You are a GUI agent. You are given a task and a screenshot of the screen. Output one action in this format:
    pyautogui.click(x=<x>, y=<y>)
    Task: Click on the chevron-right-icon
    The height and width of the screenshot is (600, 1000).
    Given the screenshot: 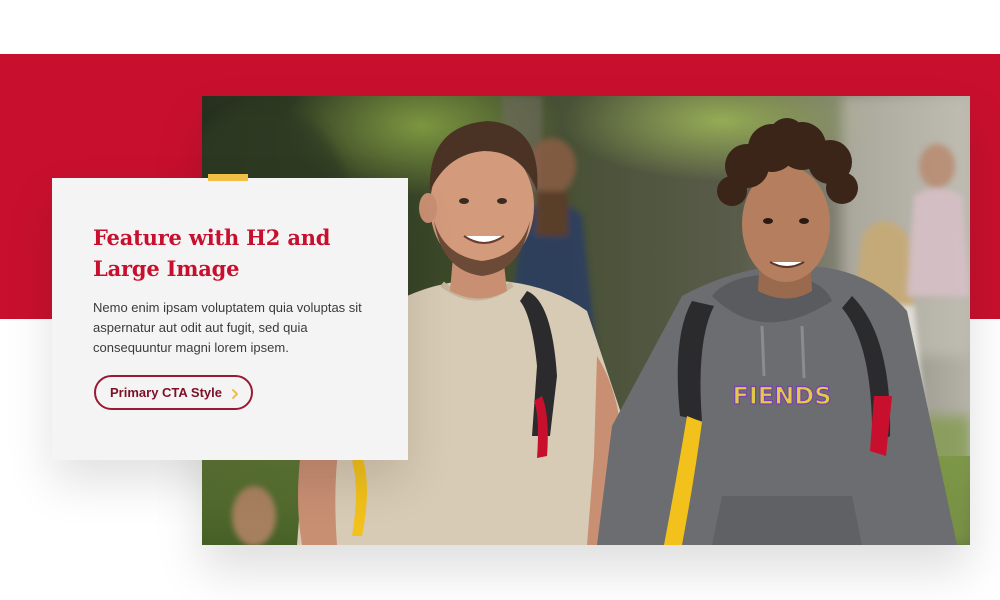 What is the action you would take?
    pyautogui.click(x=235, y=393)
    